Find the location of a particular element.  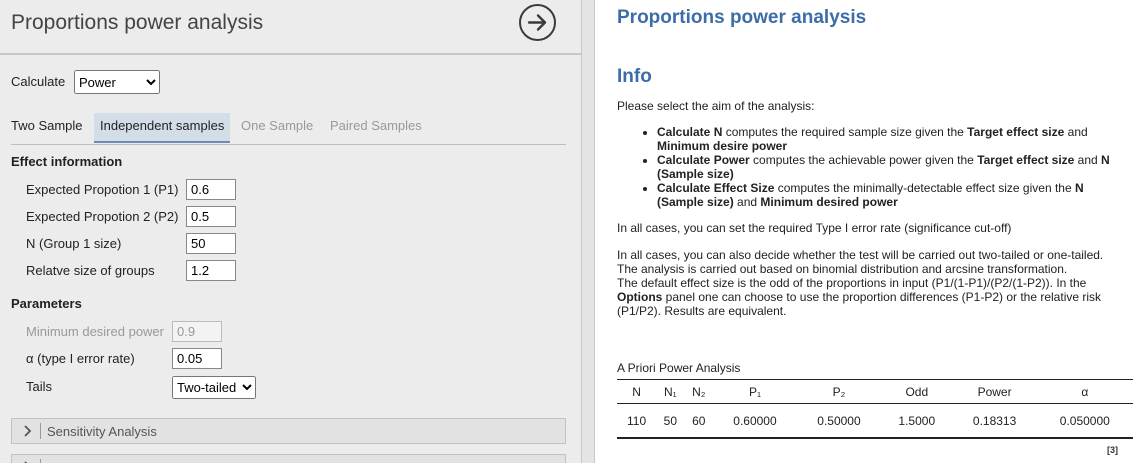

p2-label: Expected Propotion 2 (P2) is located at coordinates (102, 216).